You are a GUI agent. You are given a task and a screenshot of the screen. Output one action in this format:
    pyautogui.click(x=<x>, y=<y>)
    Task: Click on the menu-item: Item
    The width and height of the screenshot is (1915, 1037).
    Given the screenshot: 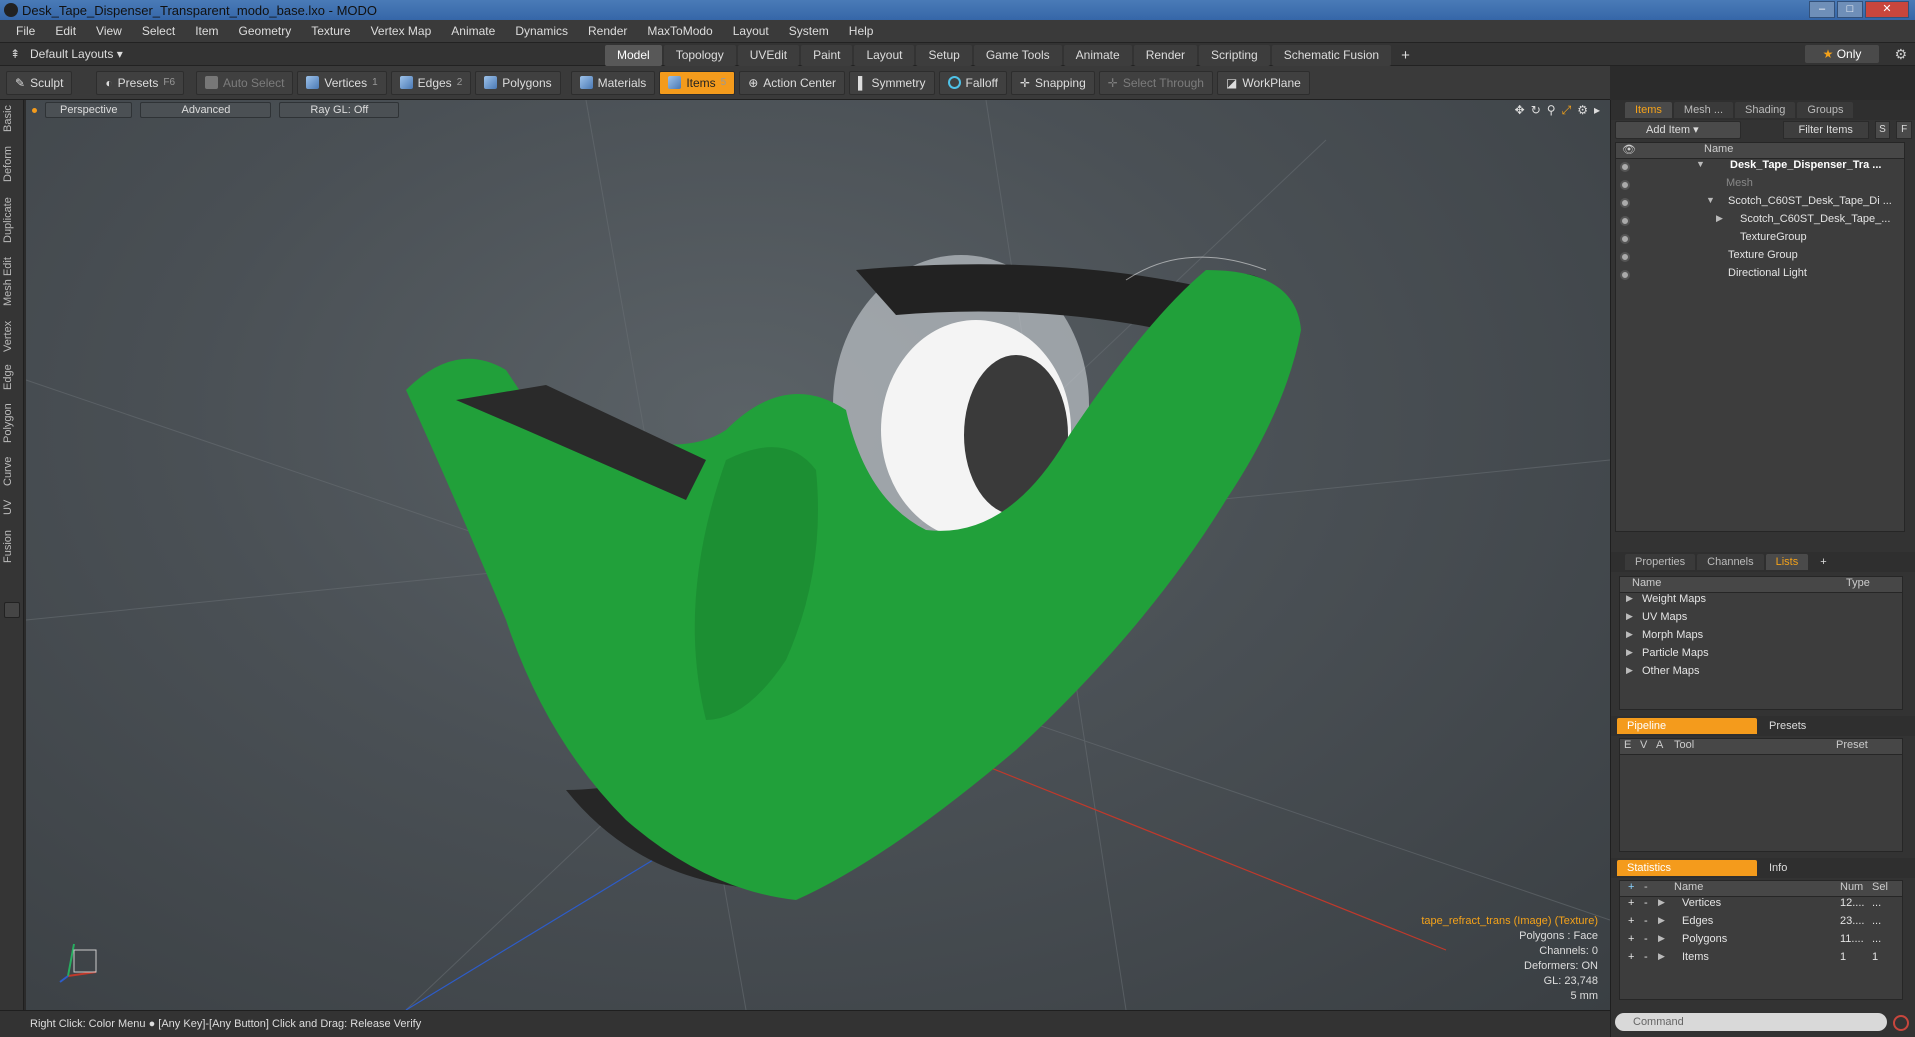 What is the action you would take?
    pyautogui.click(x=206, y=31)
    